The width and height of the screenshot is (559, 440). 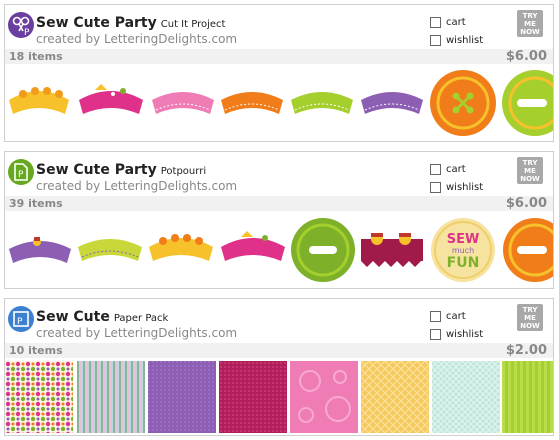 I want to click on thumbnail-maroon-banner, so click(x=392, y=249).